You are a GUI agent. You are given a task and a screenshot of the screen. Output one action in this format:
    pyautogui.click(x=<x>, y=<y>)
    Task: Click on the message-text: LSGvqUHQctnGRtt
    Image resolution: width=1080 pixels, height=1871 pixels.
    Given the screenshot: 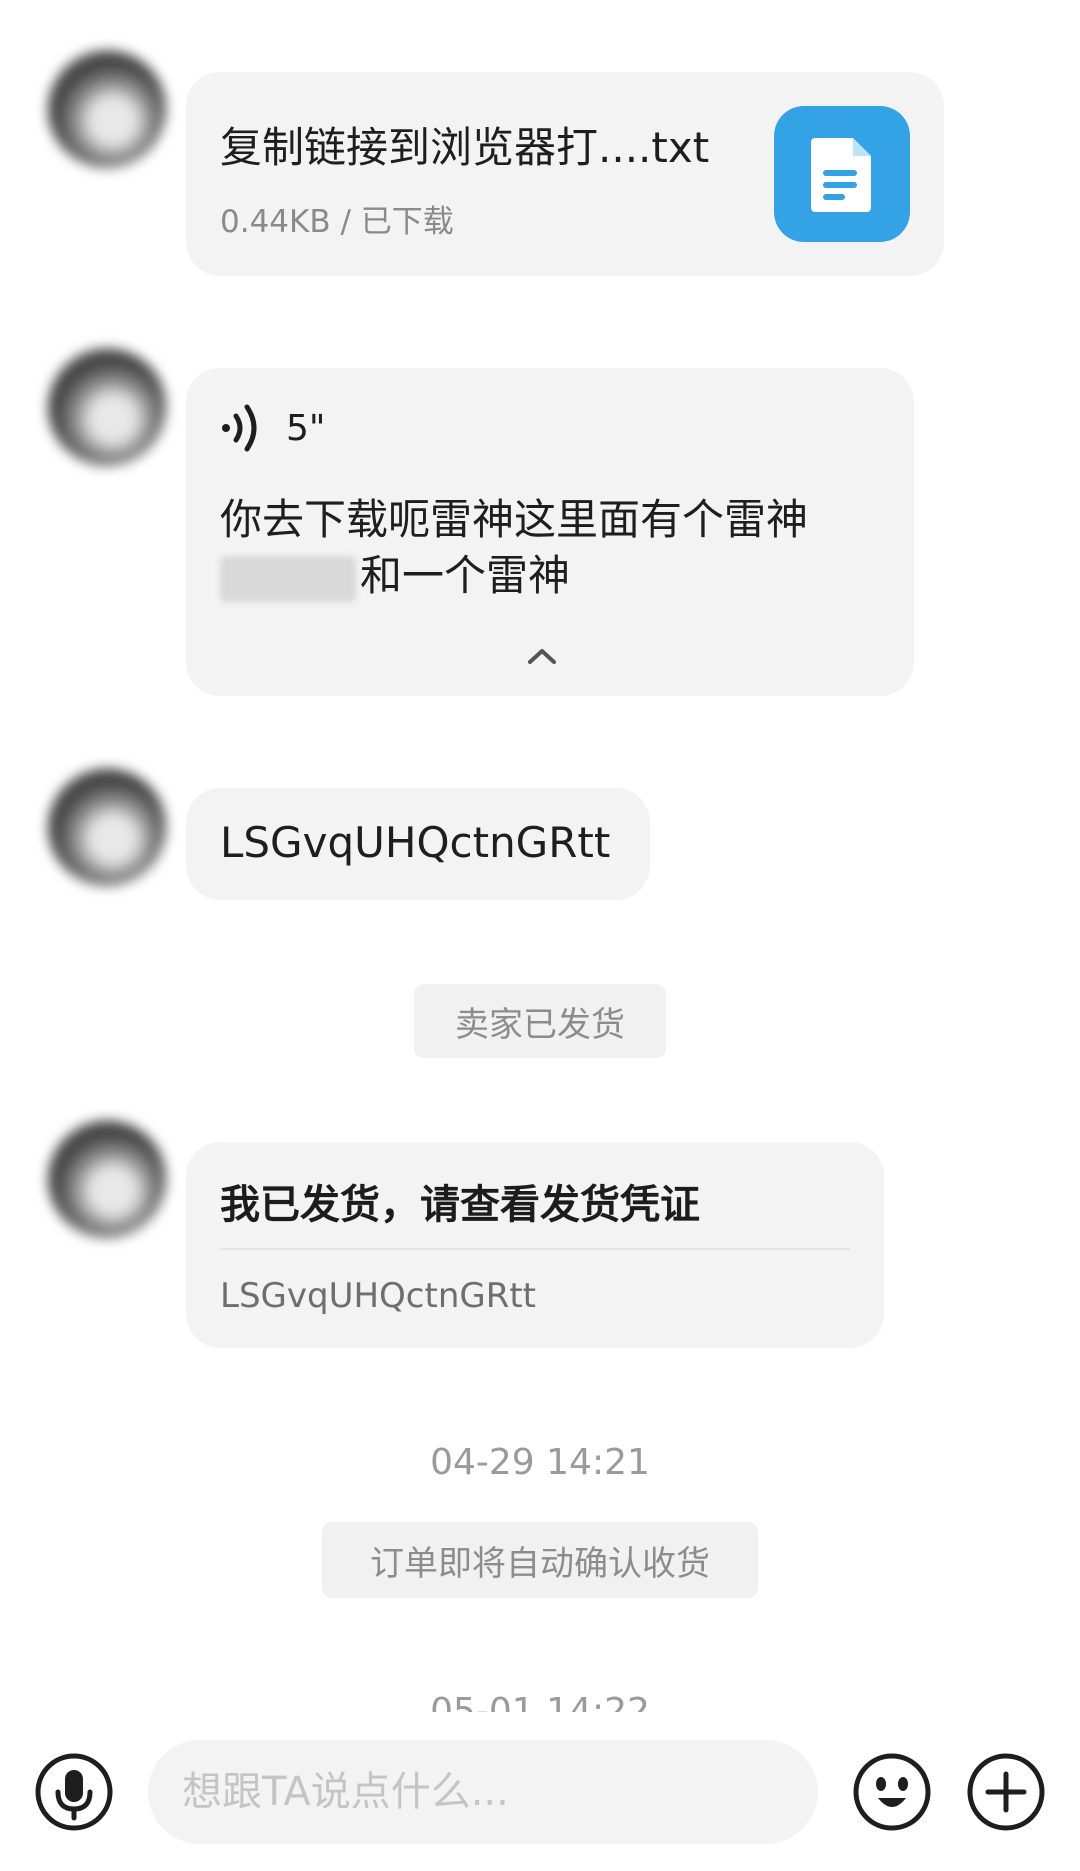 What is the action you would take?
    pyautogui.click(x=415, y=842)
    